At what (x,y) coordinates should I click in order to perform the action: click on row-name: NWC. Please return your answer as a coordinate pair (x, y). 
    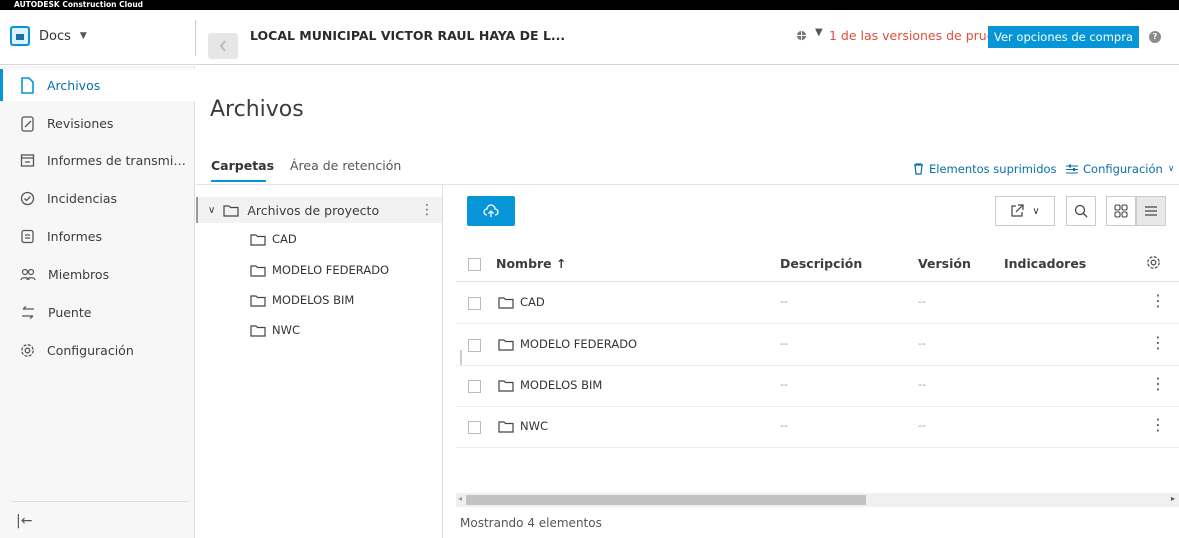
    Looking at the image, I should click on (523, 426).